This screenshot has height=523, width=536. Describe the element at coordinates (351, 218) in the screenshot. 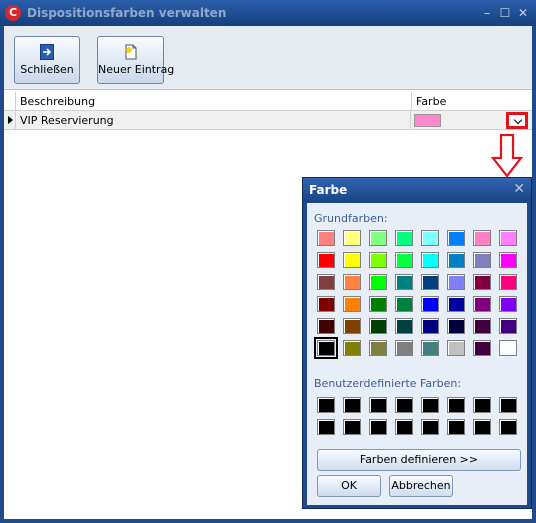

I see `basic-colors-label: Grundfarben:` at that location.